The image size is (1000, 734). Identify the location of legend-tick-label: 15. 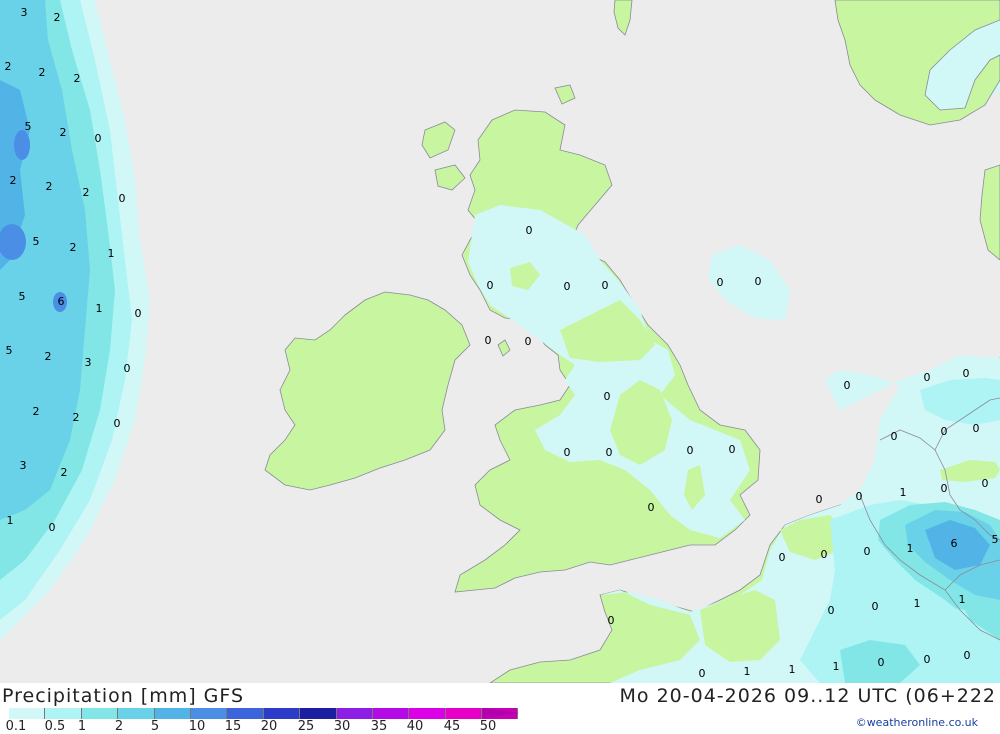
(233, 726).